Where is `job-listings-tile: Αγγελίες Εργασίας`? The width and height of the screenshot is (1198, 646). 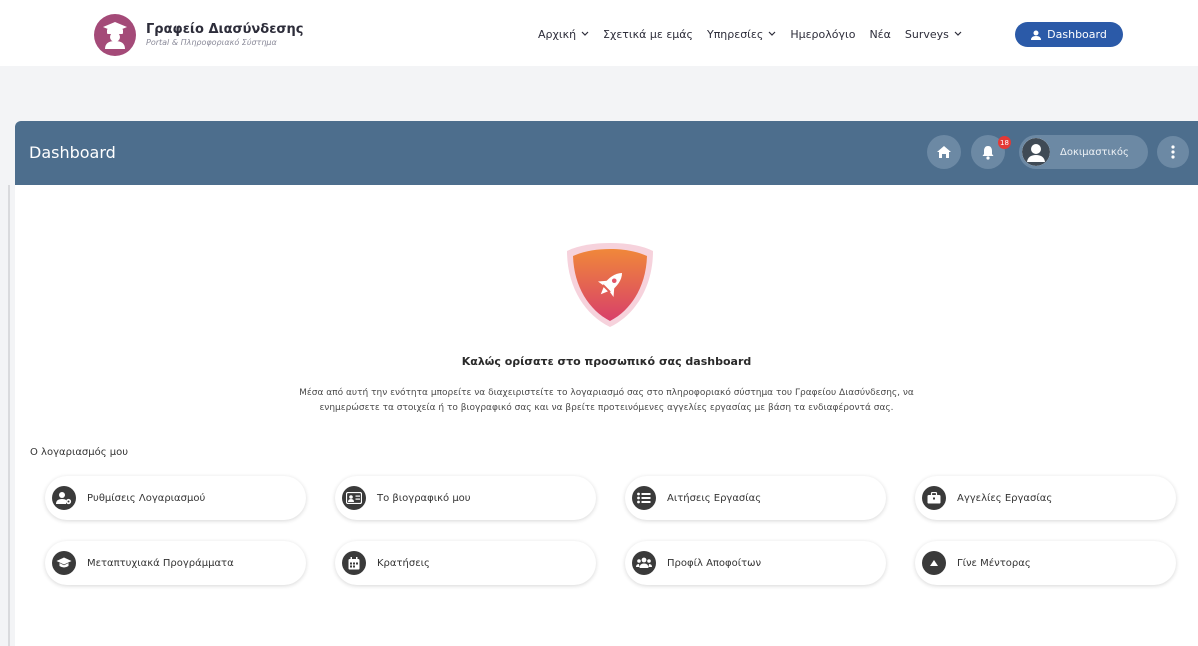
job-listings-tile: Αγγελίες Εργασίας is located at coordinates (1045, 498).